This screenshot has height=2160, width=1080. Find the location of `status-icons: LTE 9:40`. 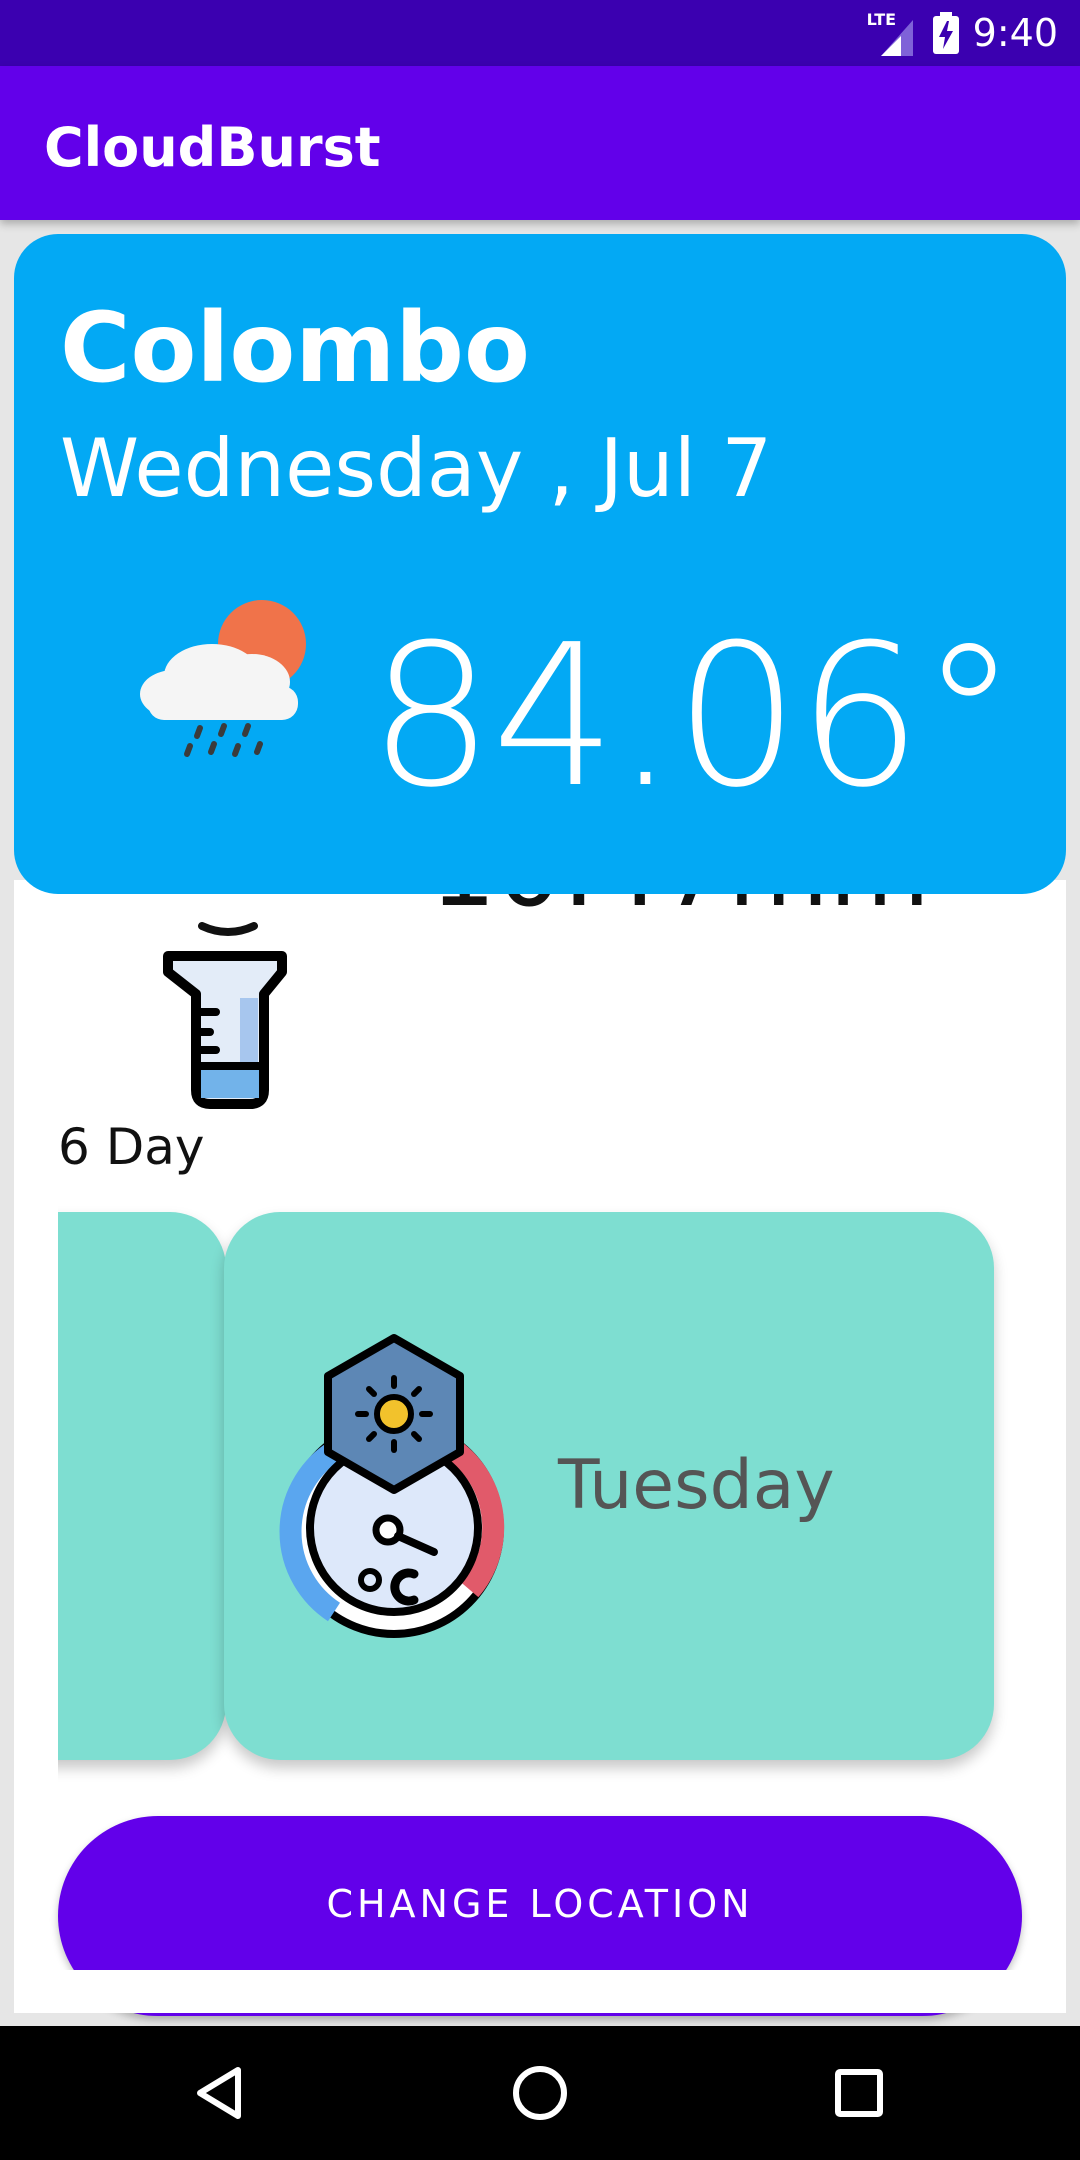

status-icons: LTE 9:40 is located at coordinates (962, 33).